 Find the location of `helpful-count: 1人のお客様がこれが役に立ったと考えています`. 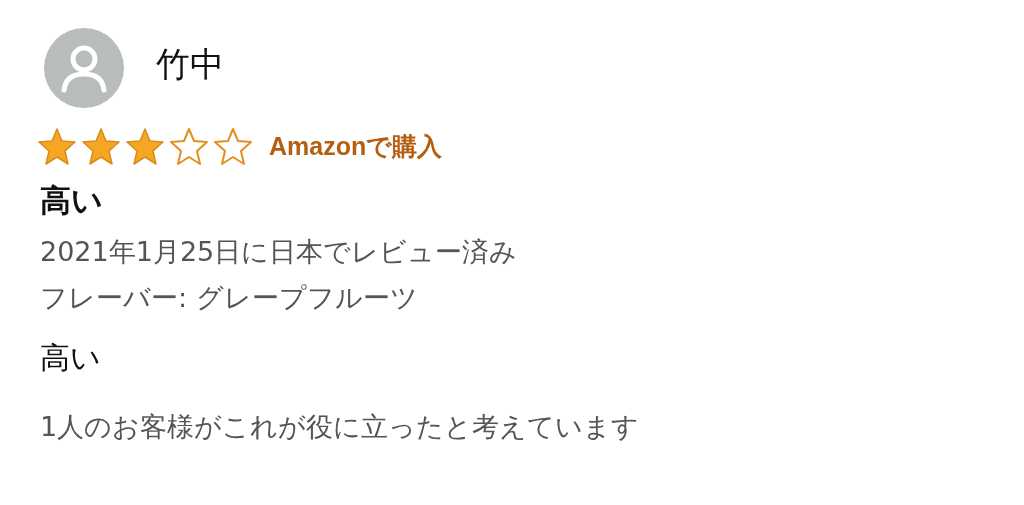

helpful-count: 1人のお客様がこれが役に立ったと考えています is located at coordinates (340, 427).